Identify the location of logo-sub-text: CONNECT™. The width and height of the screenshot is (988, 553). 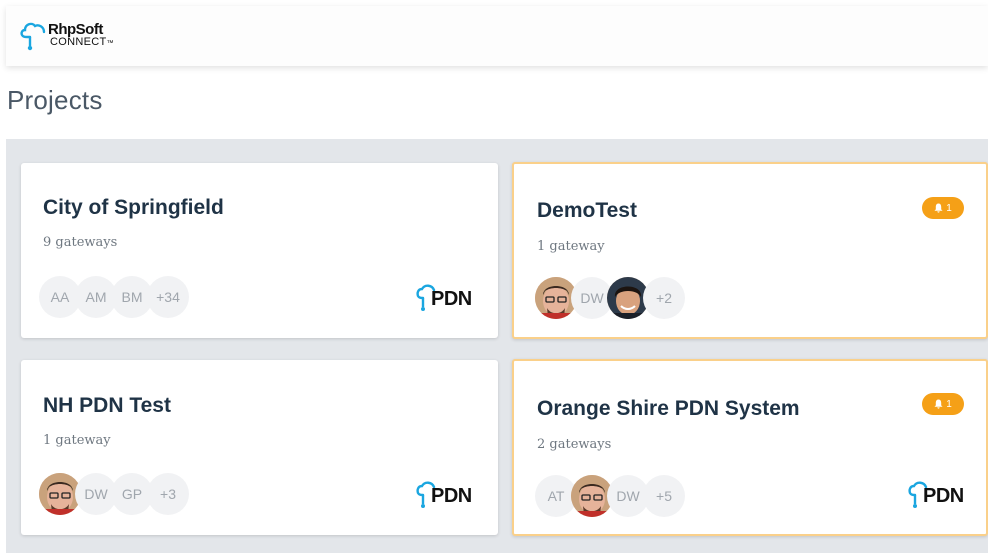
(82, 42).